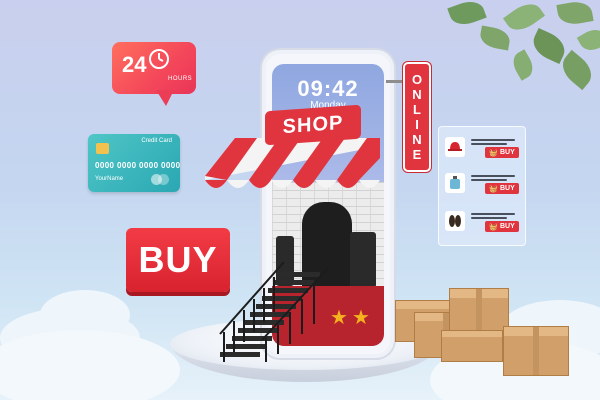 This screenshot has height=400, width=600. Describe the element at coordinates (165, 98) in the screenshot. I see `badge-tail` at that location.